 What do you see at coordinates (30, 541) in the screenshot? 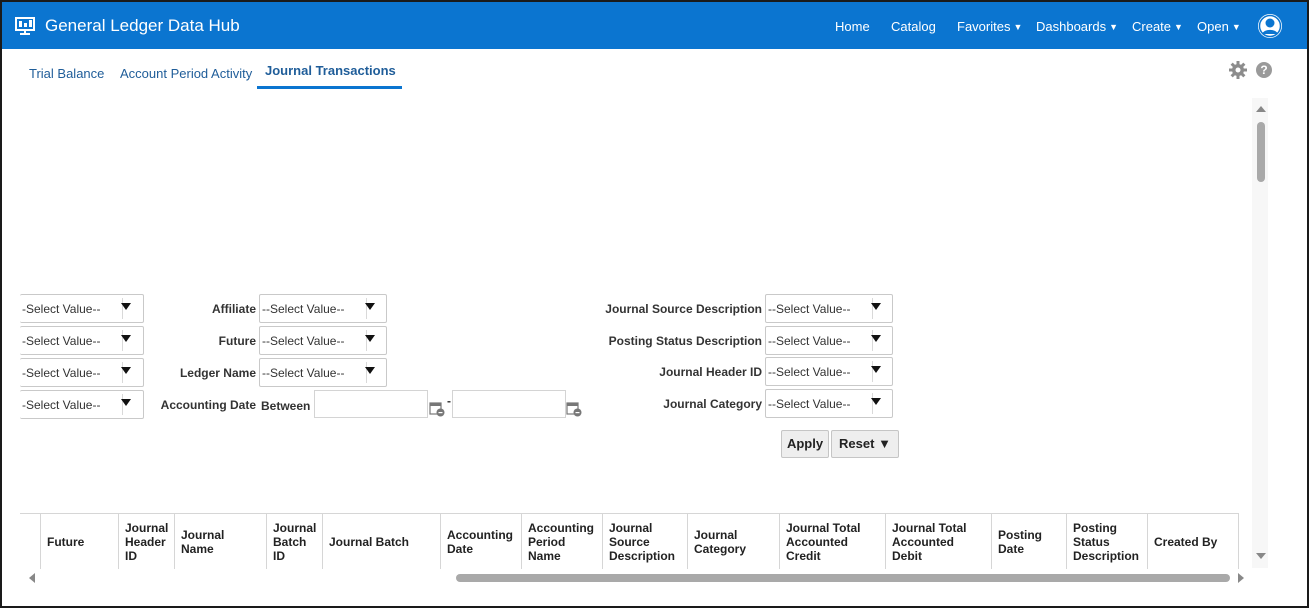
I see `table-column-header` at bounding box center [30, 541].